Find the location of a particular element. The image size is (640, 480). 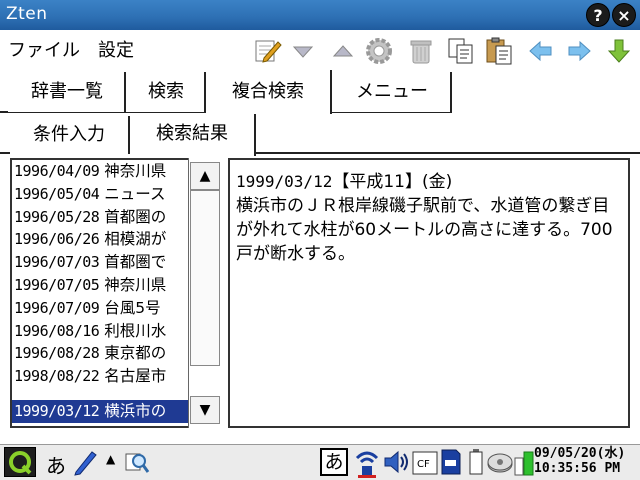

ime-indicator: あ is located at coordinates (56, 464).